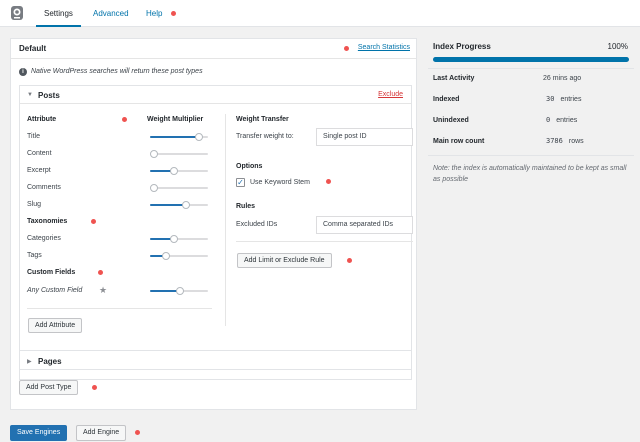  I want to click on custom-field-label: Any Custom Field, so click(55, 290).